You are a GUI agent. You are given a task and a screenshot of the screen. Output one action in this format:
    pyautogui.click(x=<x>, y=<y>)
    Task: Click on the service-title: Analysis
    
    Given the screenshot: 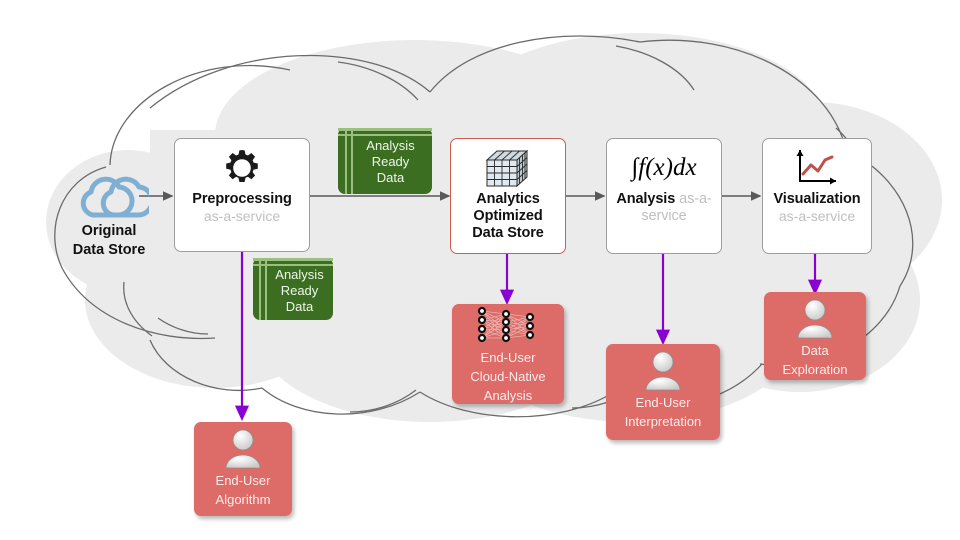 What is the action you would take?
    pyautogui.click(x=646, y=199)
    